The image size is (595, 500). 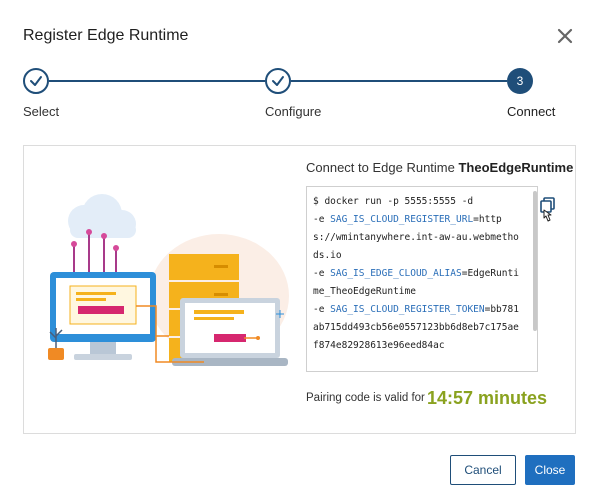 I want to click on close-button: Close, so click(x=550, y=470).